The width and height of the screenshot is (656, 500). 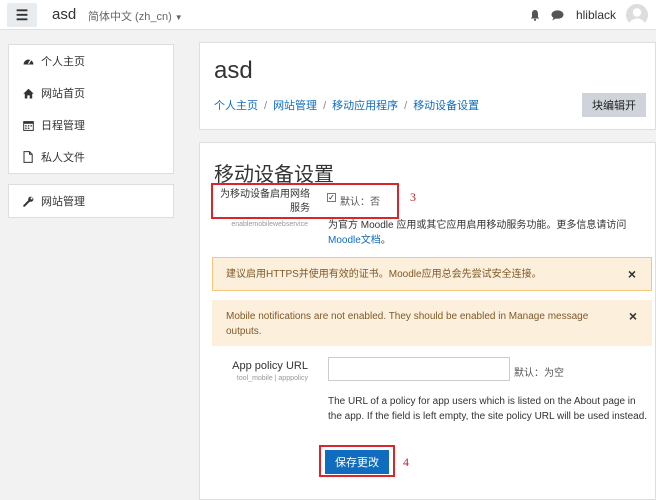 I want to click on sidebar-item-private-files: 私人文件, so click(x=91, y=157).